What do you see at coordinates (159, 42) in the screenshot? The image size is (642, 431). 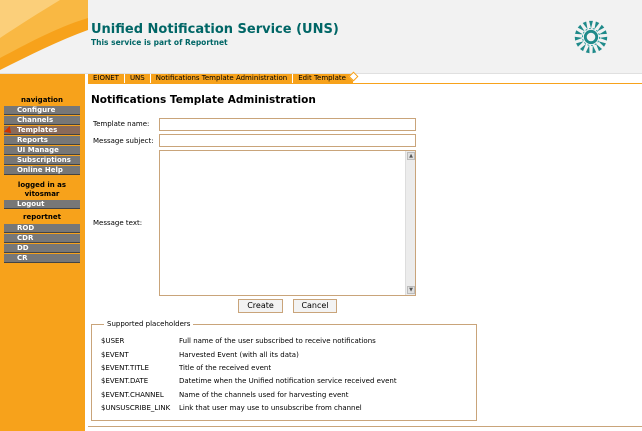 I see `site-subtitle: This service is part of Reportnet` at bounding box center [159, 42].